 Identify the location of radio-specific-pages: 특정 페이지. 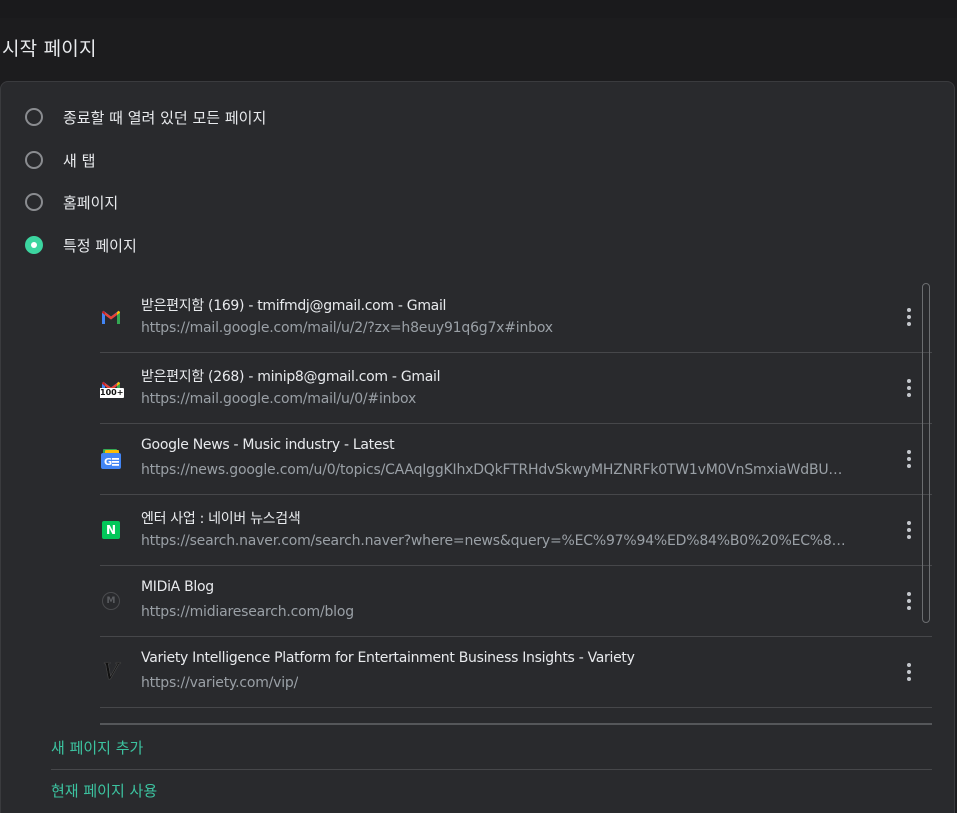
(81, 245).